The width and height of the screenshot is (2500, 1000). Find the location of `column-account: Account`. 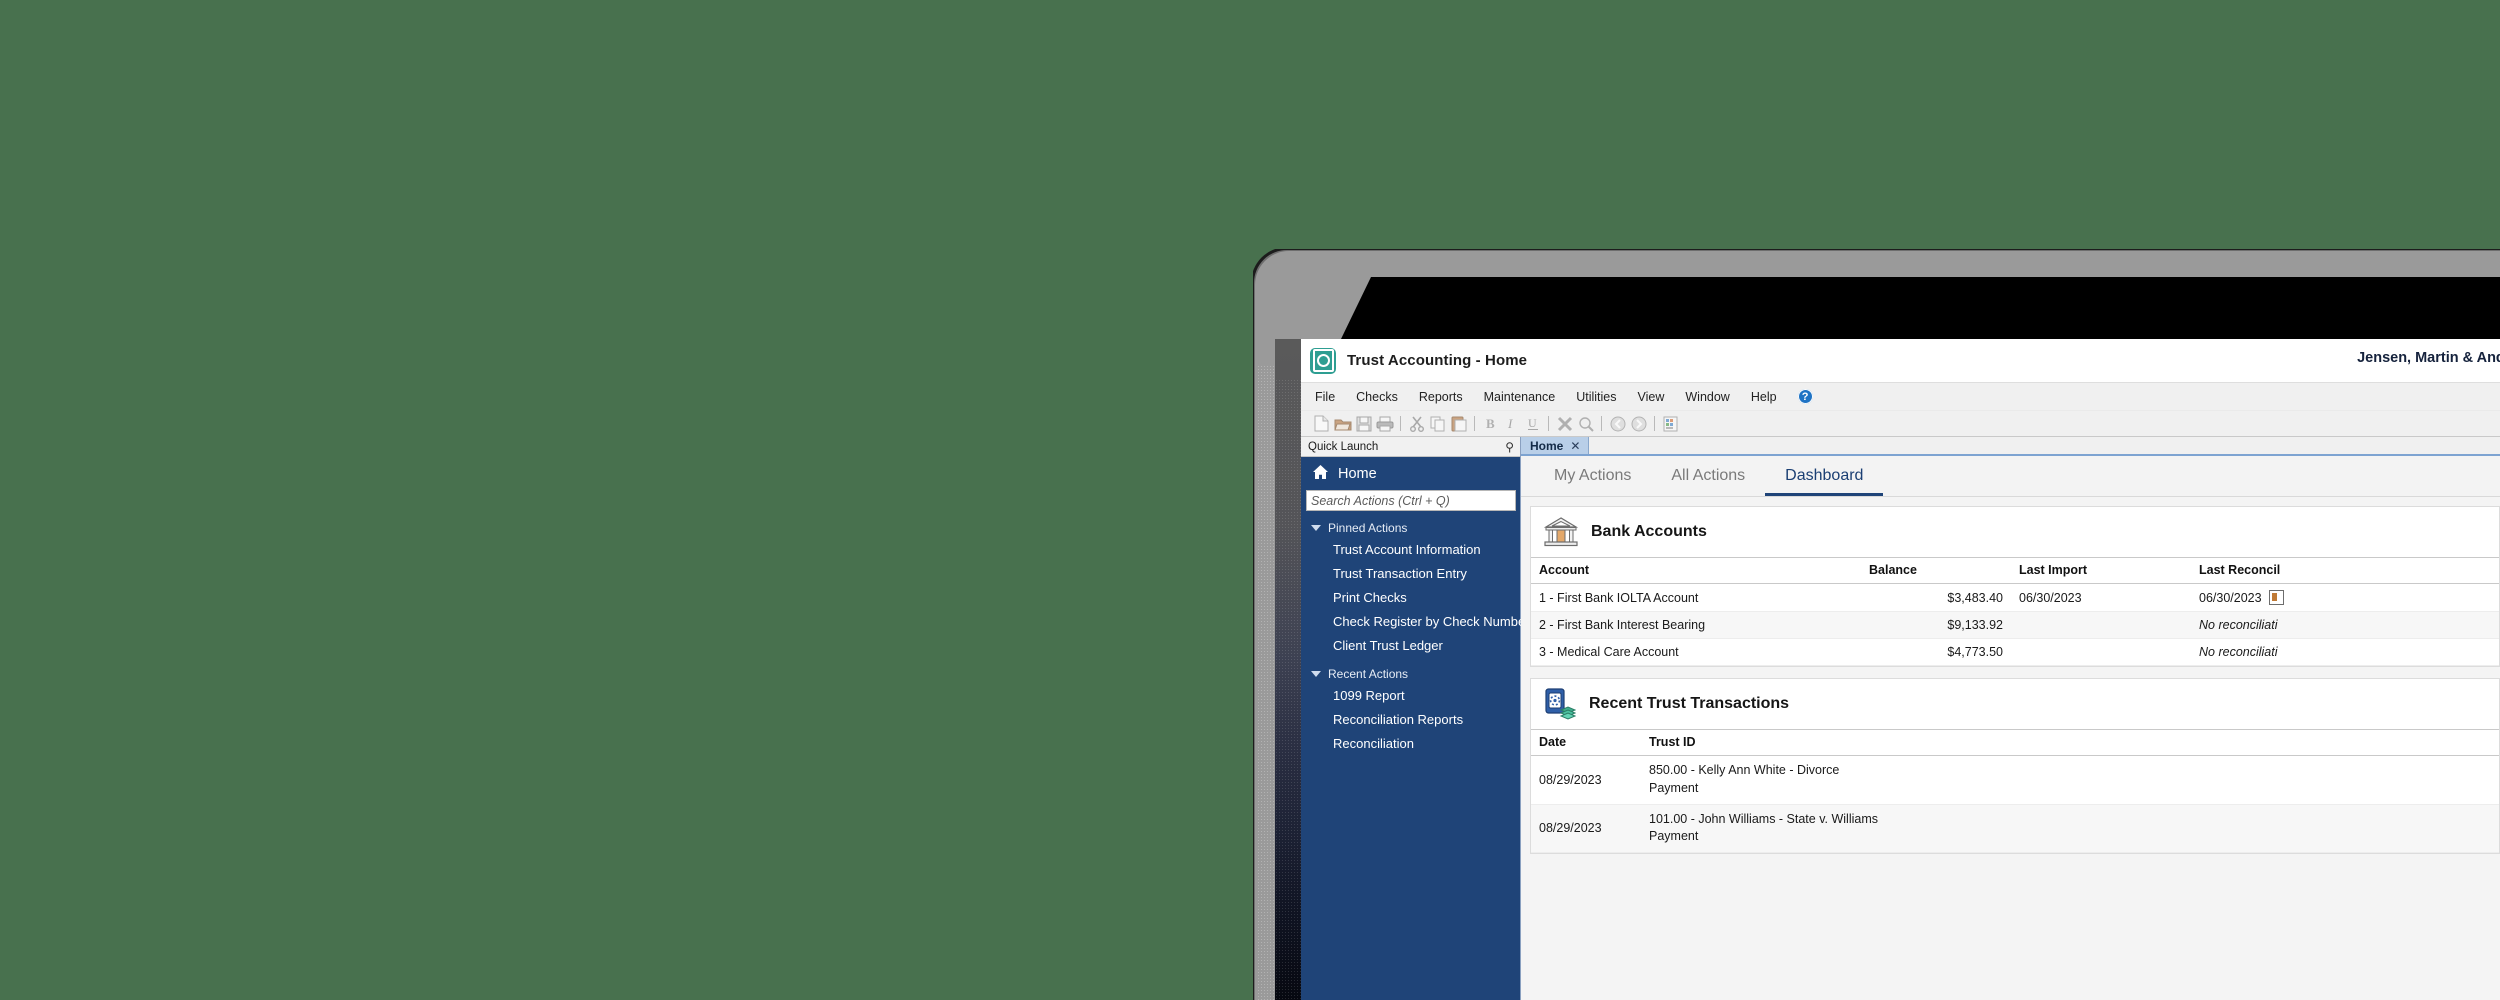

column-account: Account is located at coordinates (1696, 570).